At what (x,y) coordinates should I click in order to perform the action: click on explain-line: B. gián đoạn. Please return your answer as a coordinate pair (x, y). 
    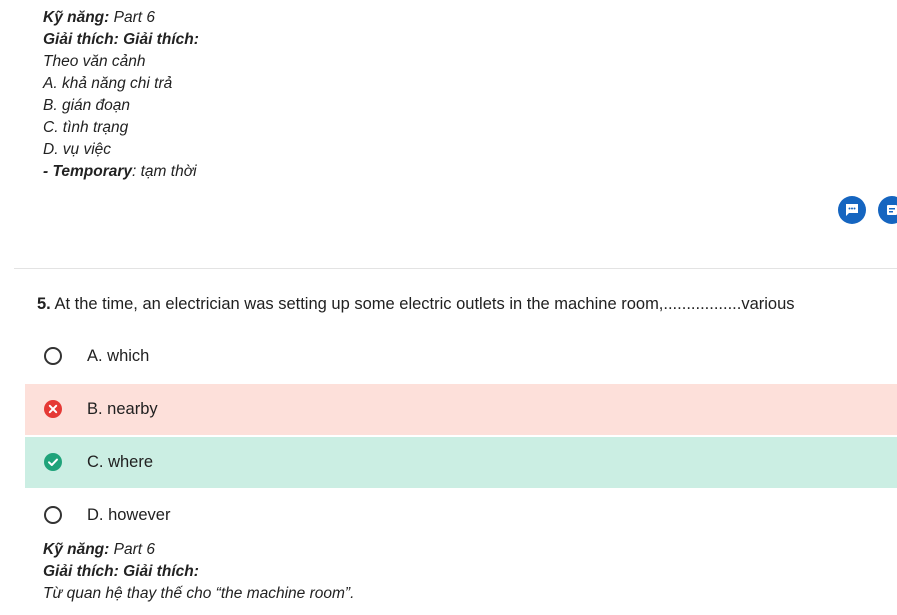
    Looking at the image, I should click on (87, 105).